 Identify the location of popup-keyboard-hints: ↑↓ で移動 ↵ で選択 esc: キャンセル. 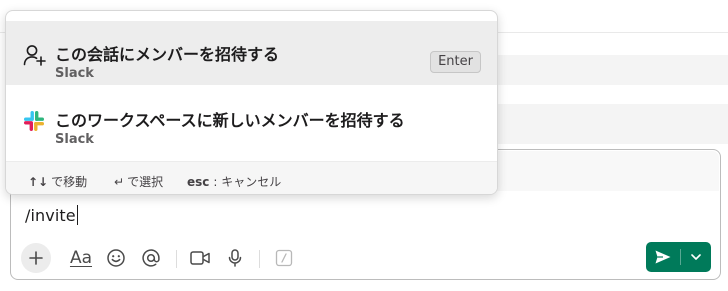
(251, 177).